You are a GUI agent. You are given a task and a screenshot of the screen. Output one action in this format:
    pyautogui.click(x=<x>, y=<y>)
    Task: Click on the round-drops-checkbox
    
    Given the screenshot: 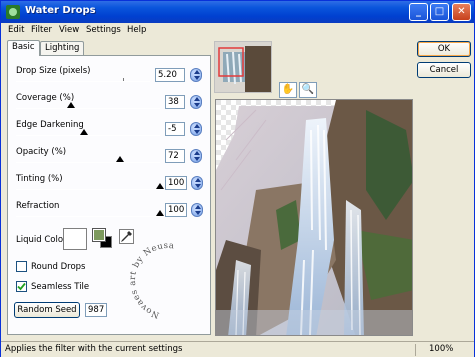 What is the action you would take?
    pyautogui.click(x=21, y=266)
    